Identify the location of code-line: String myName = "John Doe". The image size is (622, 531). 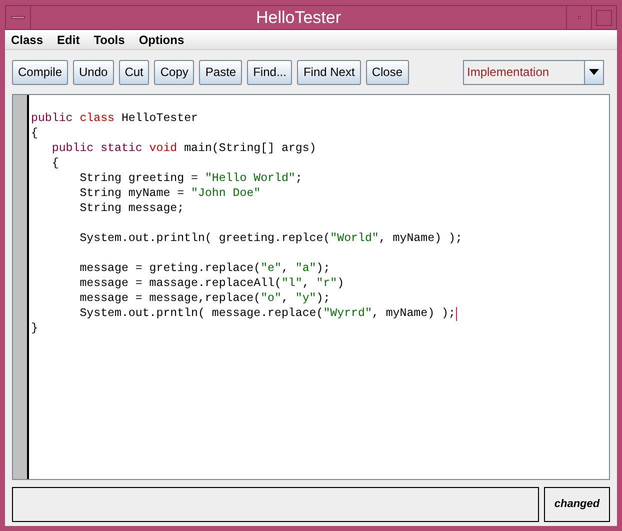
(169, 193).